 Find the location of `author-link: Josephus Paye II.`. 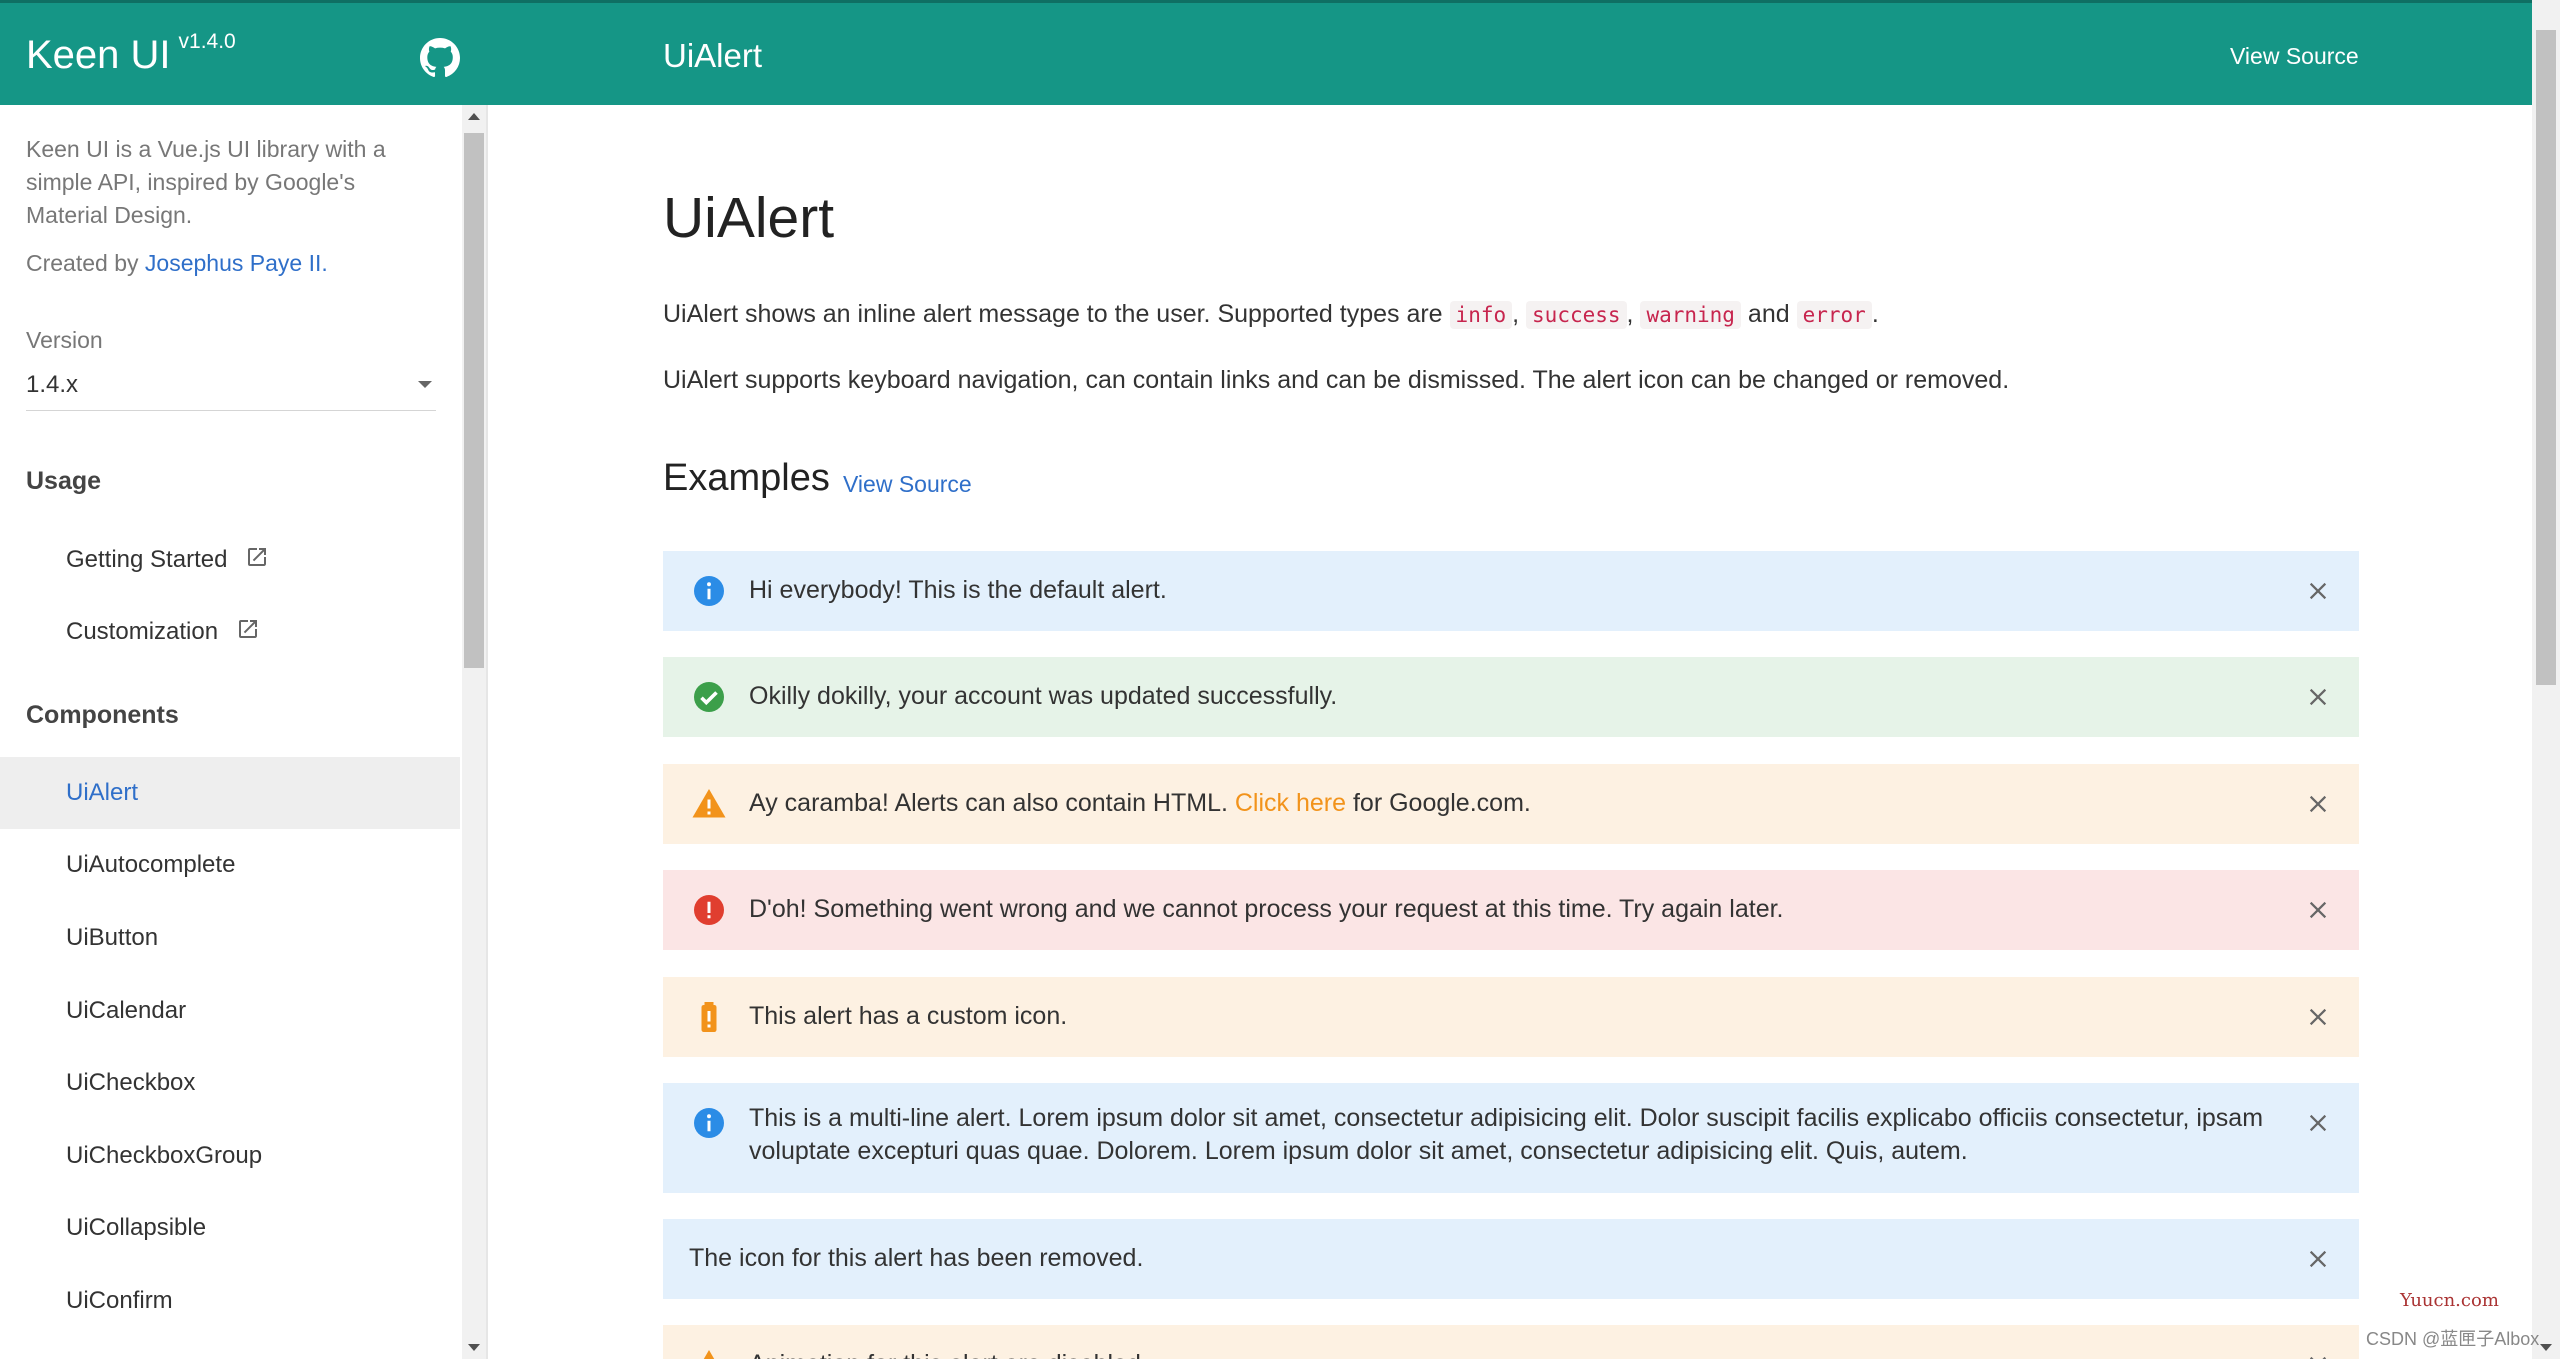

author-link: Josephus Paye II. is located at coordinates (236, 263).